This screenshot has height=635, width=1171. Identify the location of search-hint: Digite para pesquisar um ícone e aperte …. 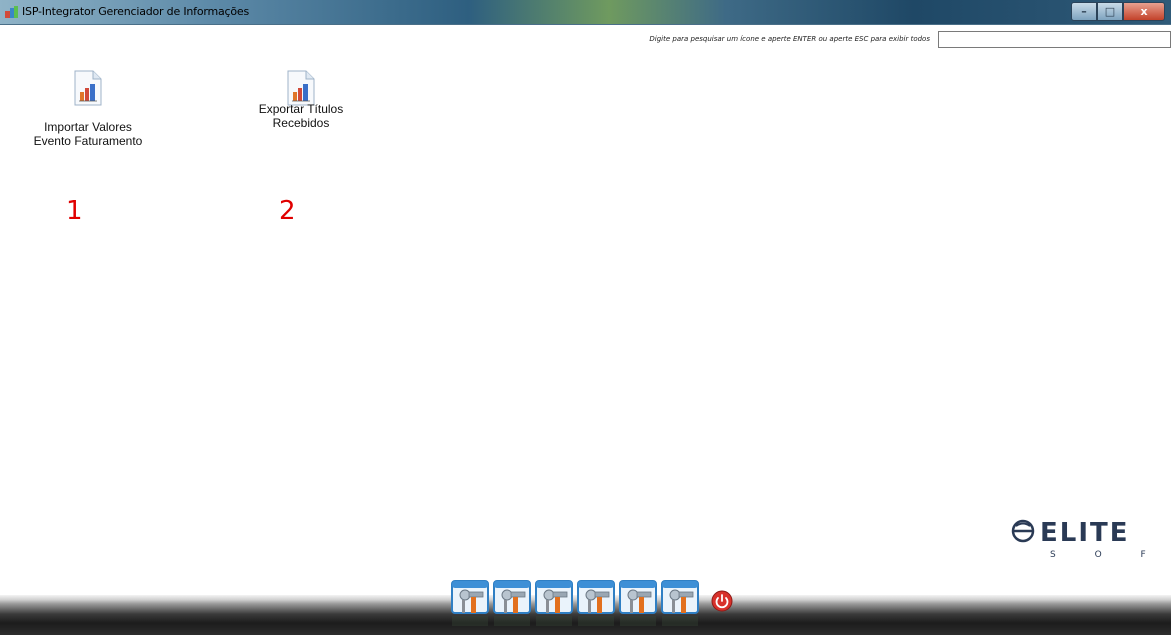
(789, 39).